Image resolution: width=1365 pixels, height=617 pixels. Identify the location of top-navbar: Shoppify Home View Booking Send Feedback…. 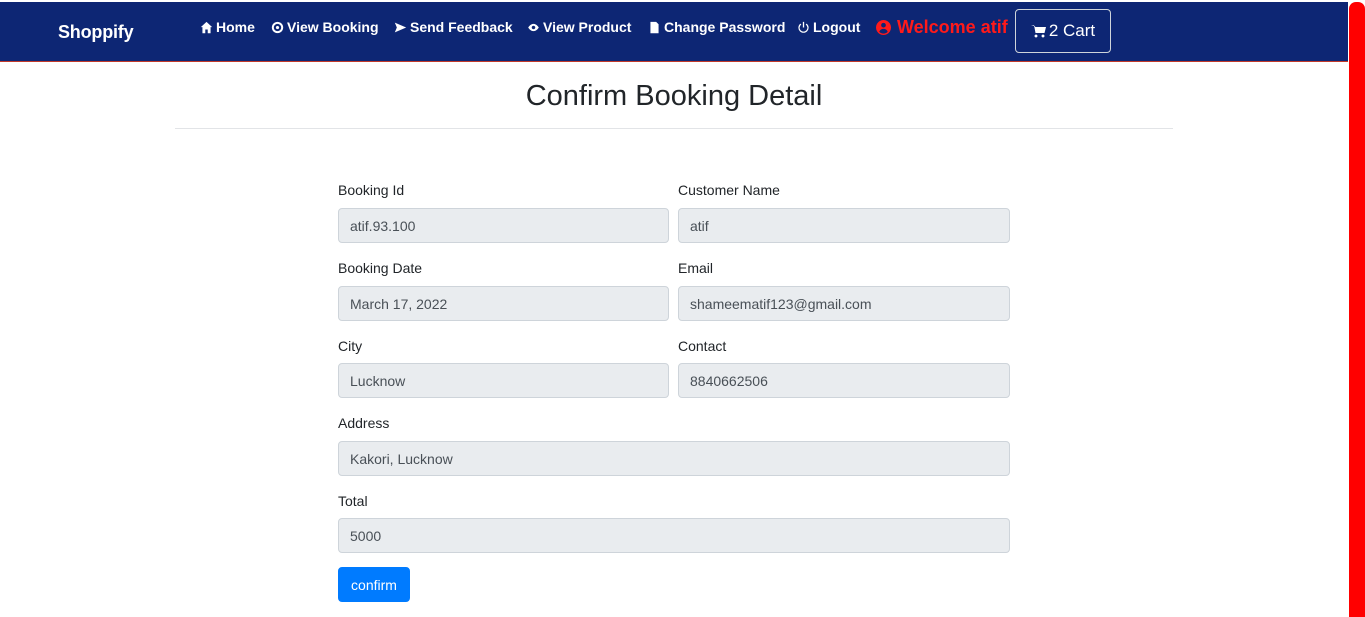
(674, 32).